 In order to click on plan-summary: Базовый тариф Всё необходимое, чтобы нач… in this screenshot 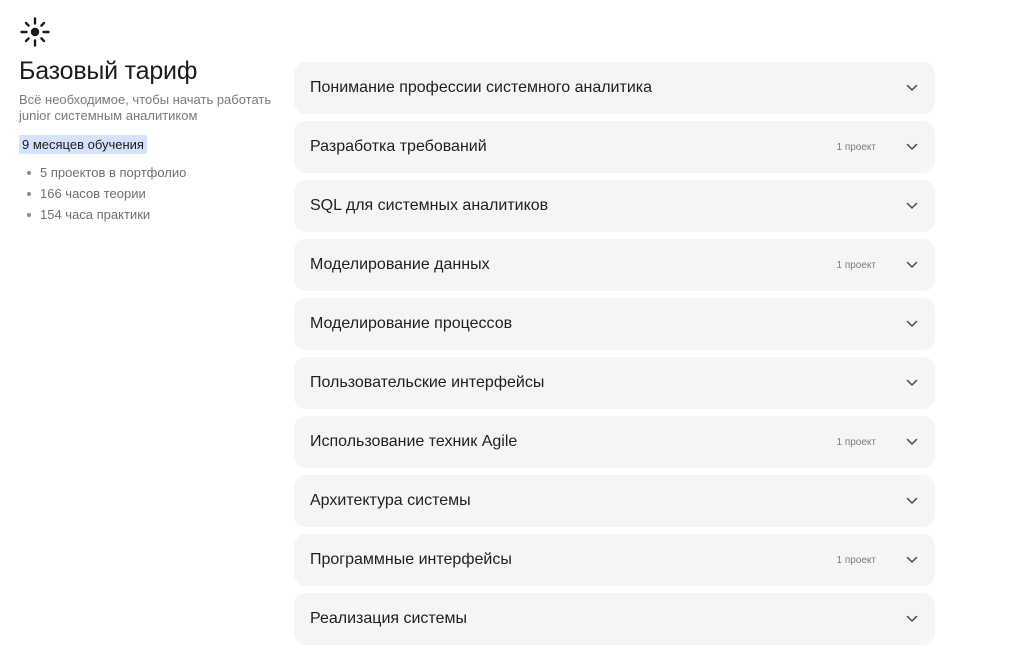, I will do `click(150, 140)`.